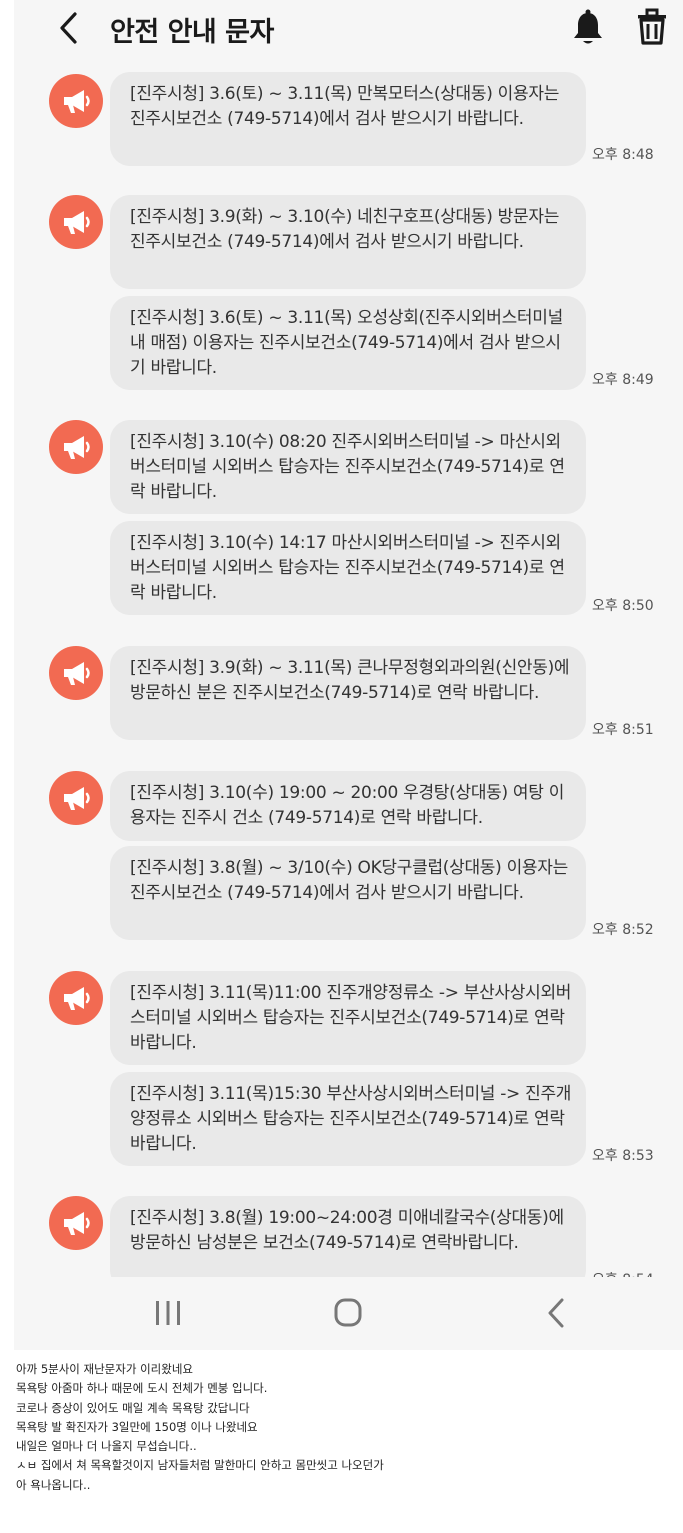 The width and height of the screenshot is (683, 1533). What do you see at coordinates (137, 1426) in the screenshot?
I see `caption-line: 목욕탕 발 확진자가 3일만에 150명 이나 나왔네요` at bounding box center [137, 1426].